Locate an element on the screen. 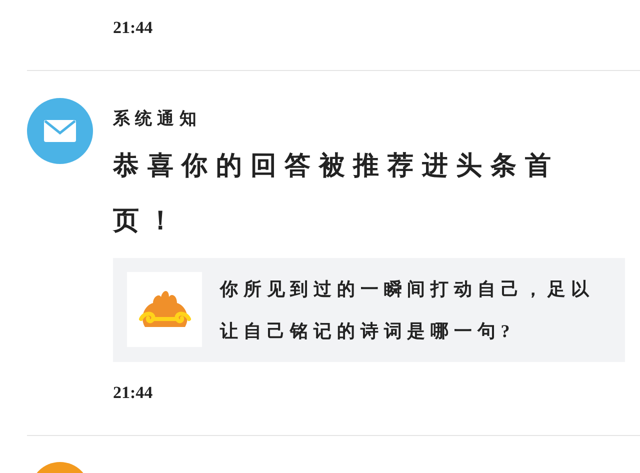 This screenshot has width=640, height=473. flame-logo-icon is located at coordinates (164, 309).